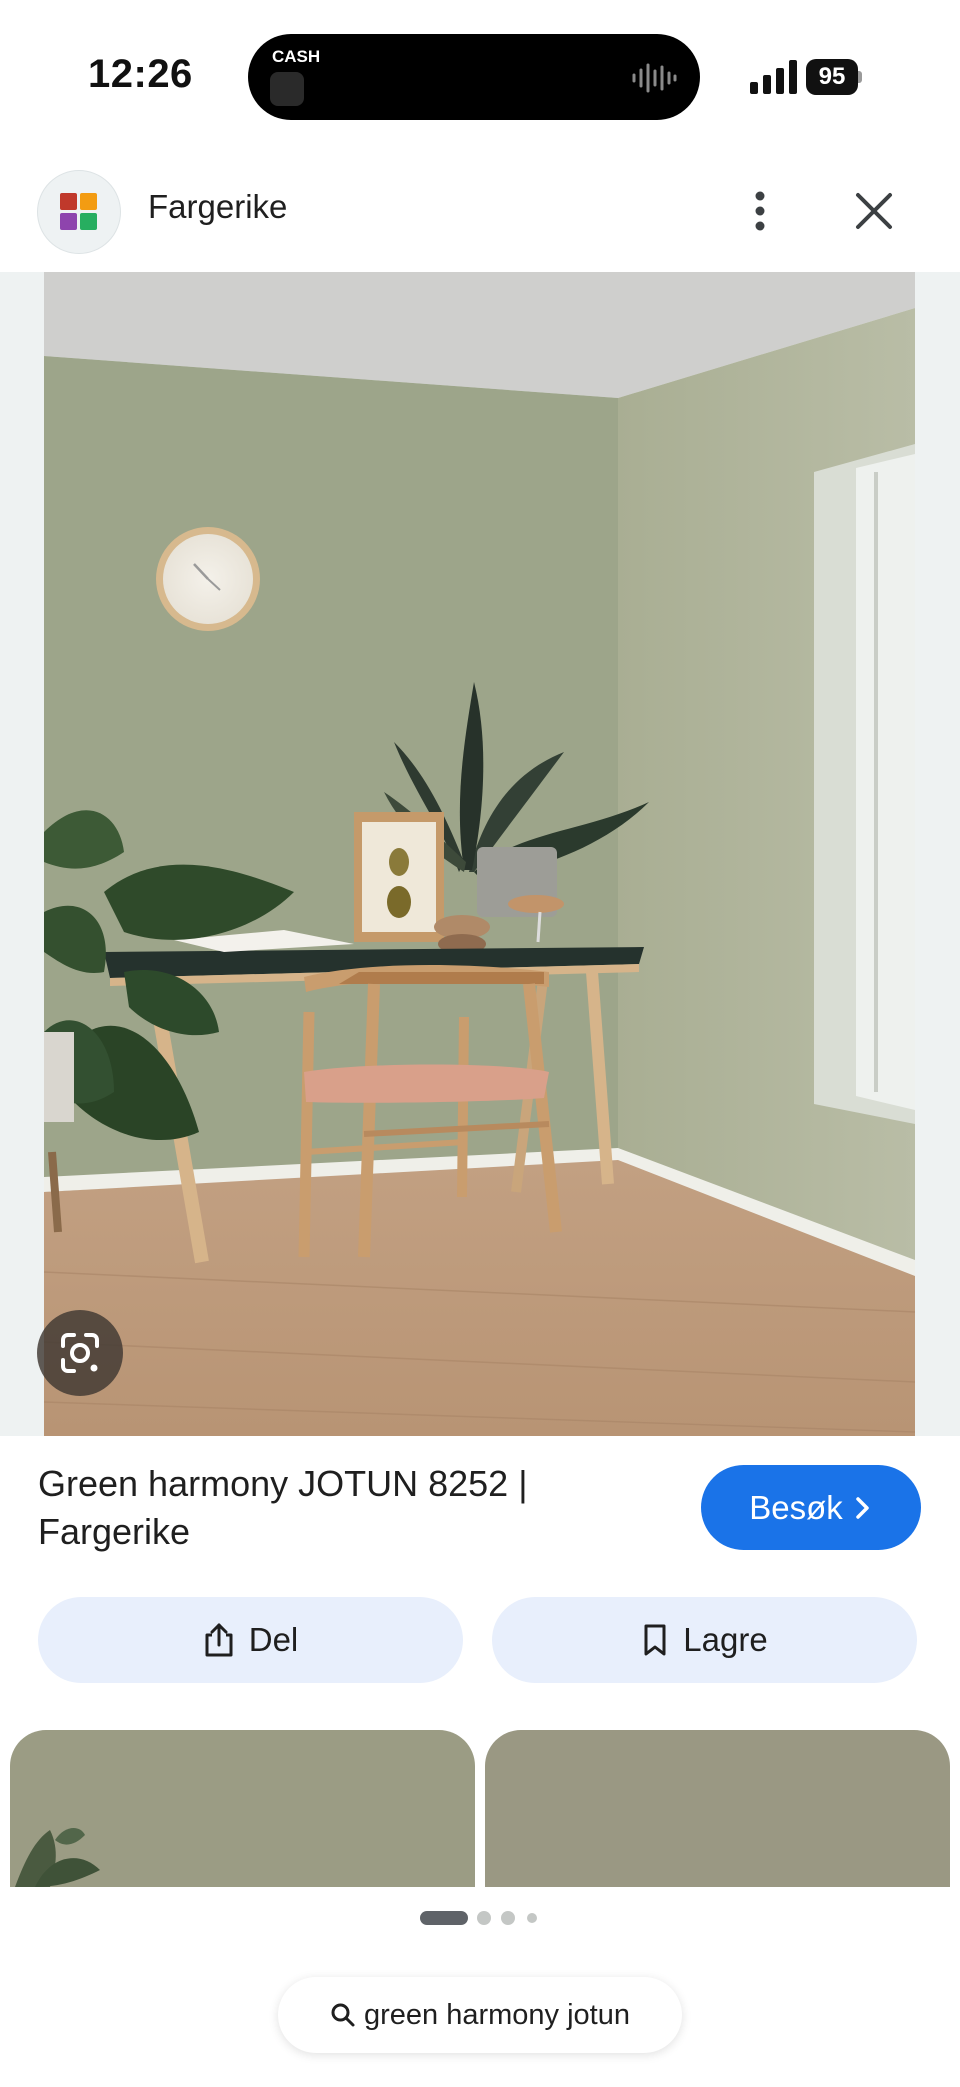  Describe the element at coordinates (318, 1508) in the screenshot. I see `result-title: Green harmony JOTUN 8252 | Fargerike` at that location.